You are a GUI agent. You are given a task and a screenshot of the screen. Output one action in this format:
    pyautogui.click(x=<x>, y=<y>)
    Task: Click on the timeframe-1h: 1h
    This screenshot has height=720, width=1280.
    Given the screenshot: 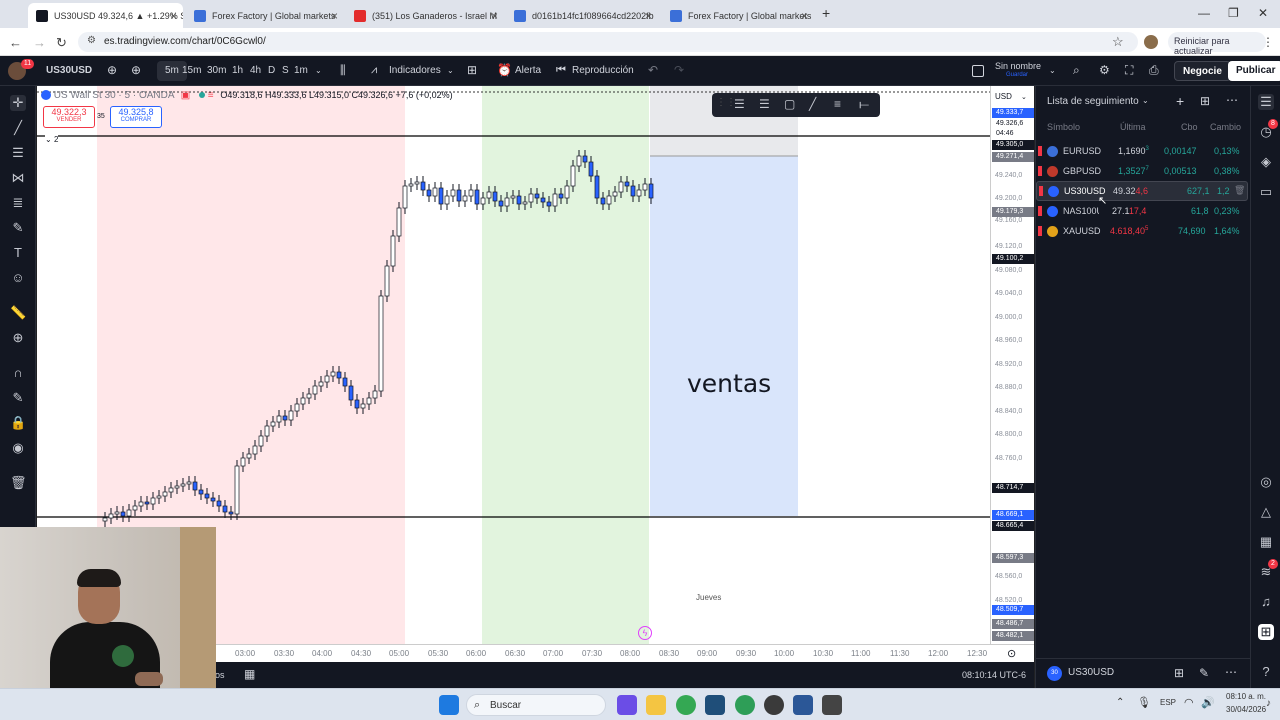 What is the action you would take?
    pyautogui.click(x=237, y=70)
    